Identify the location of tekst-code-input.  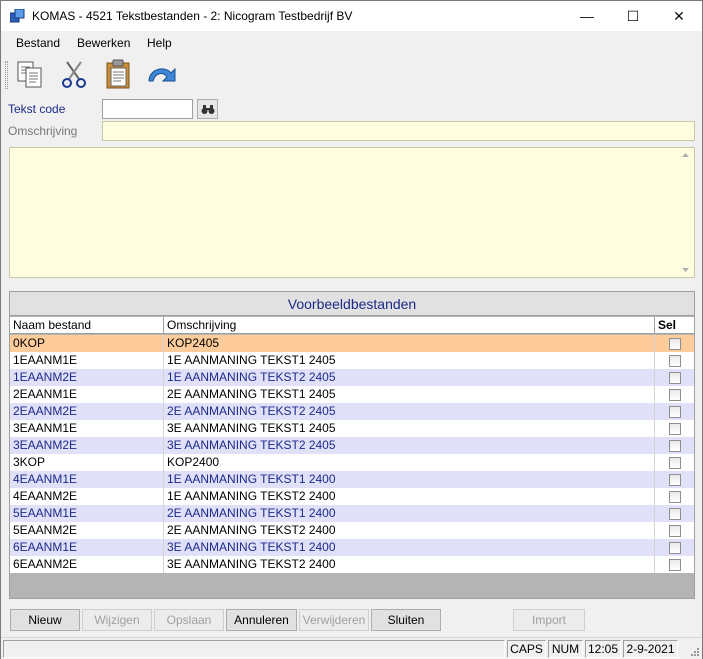
(147, 109).